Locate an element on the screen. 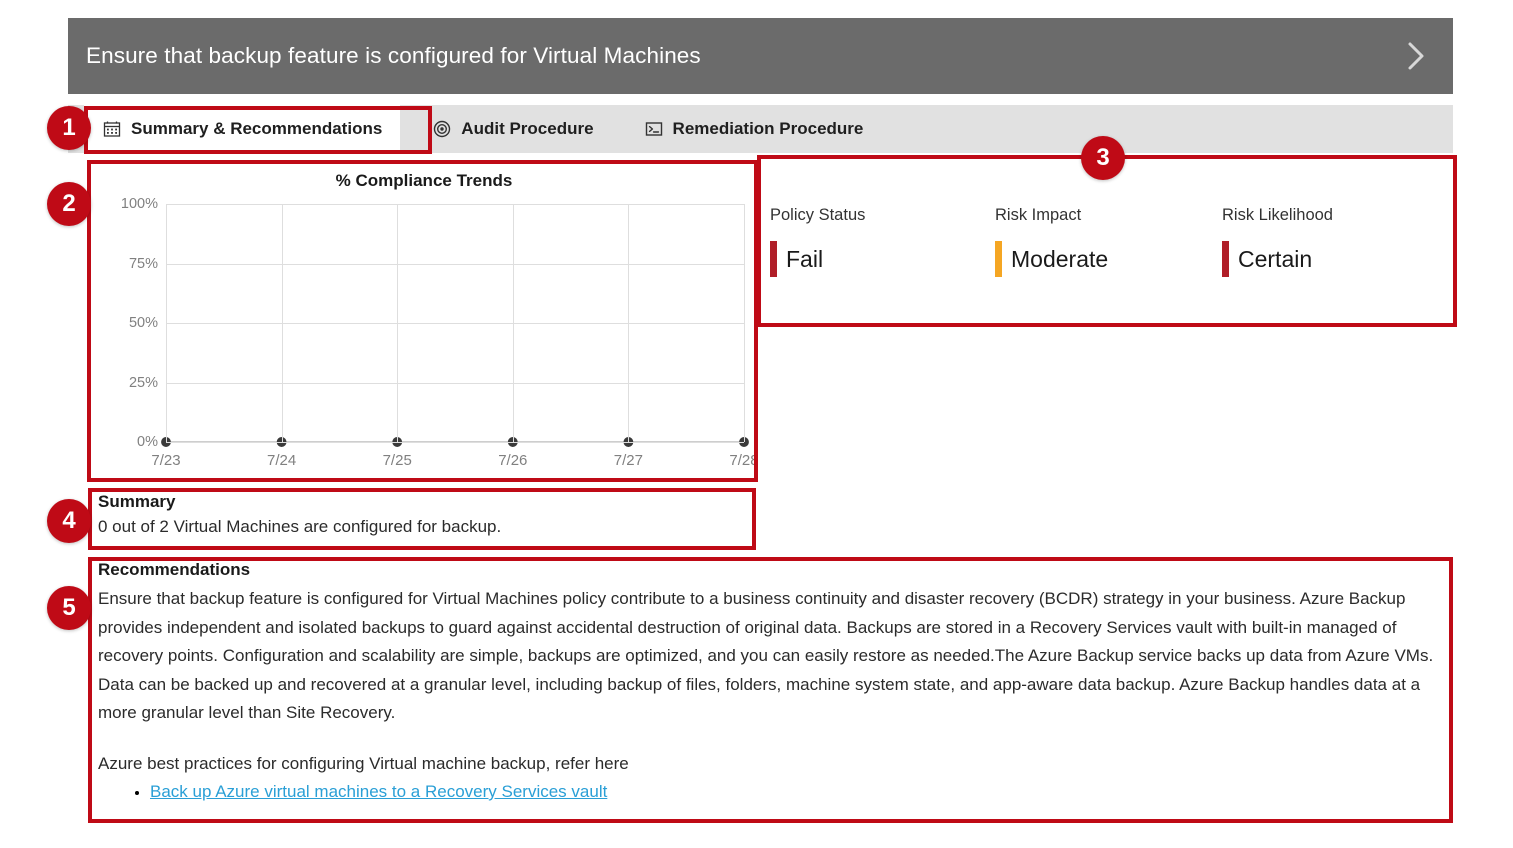  annotation-badge-5: 5 is located at coordinates (69, 608).